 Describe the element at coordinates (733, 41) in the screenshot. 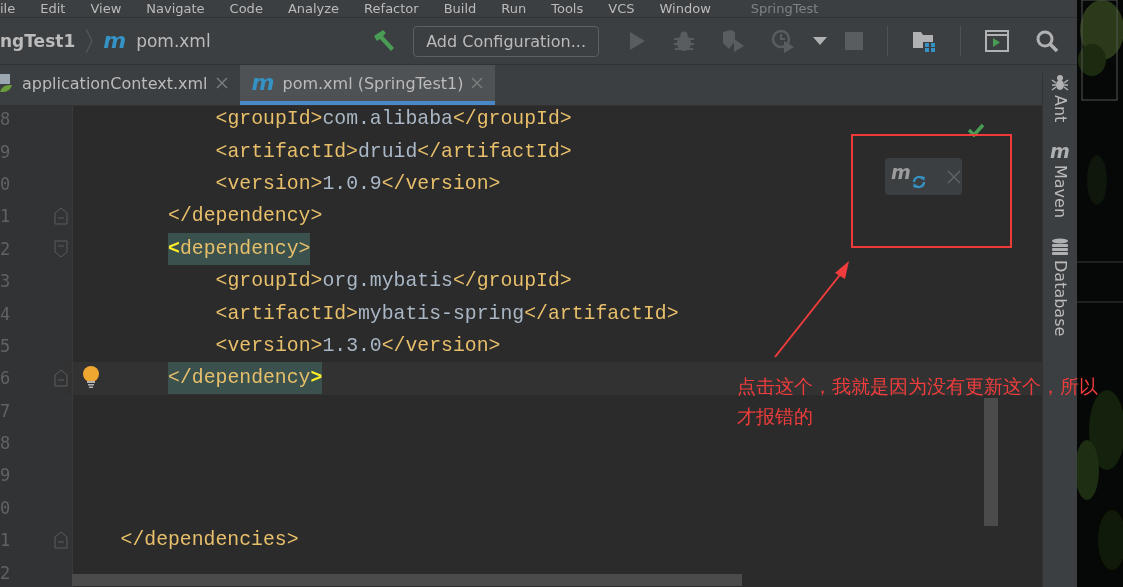

I see `shield-play-icon` at that location.